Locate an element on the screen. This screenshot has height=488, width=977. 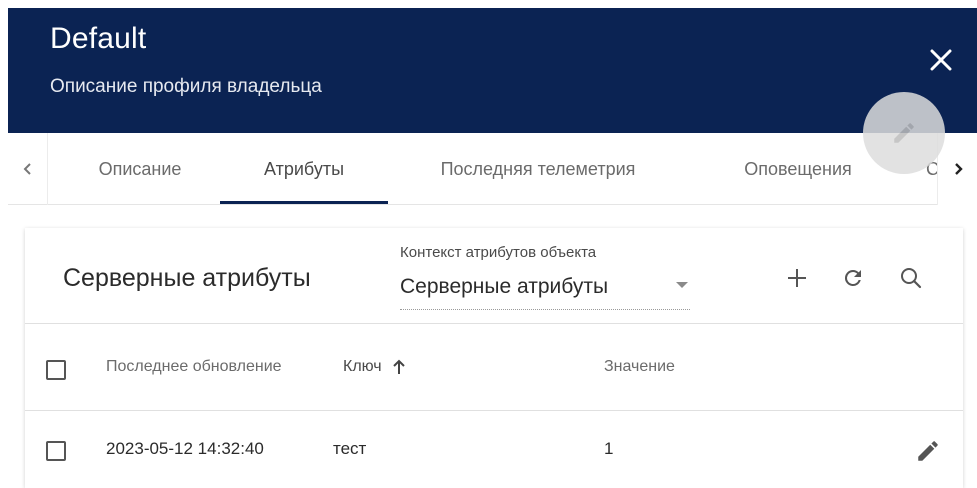
close-button is located at coordinates (941, 60).